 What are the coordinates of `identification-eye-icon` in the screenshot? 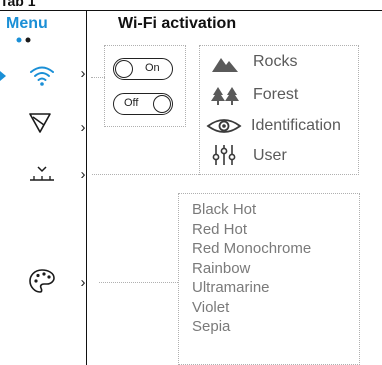 It's located at (224, 126).